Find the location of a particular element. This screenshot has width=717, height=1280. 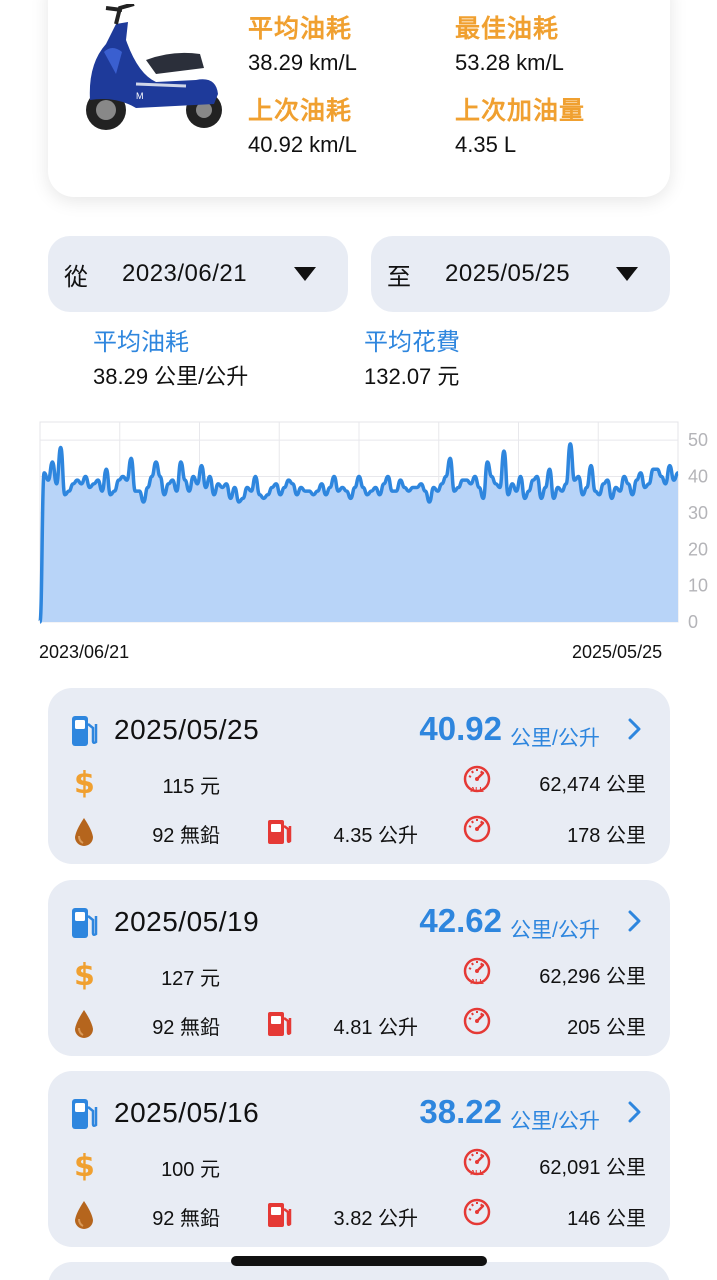

chart-y-tick-label: 30 is located at coordinates (698, 513).